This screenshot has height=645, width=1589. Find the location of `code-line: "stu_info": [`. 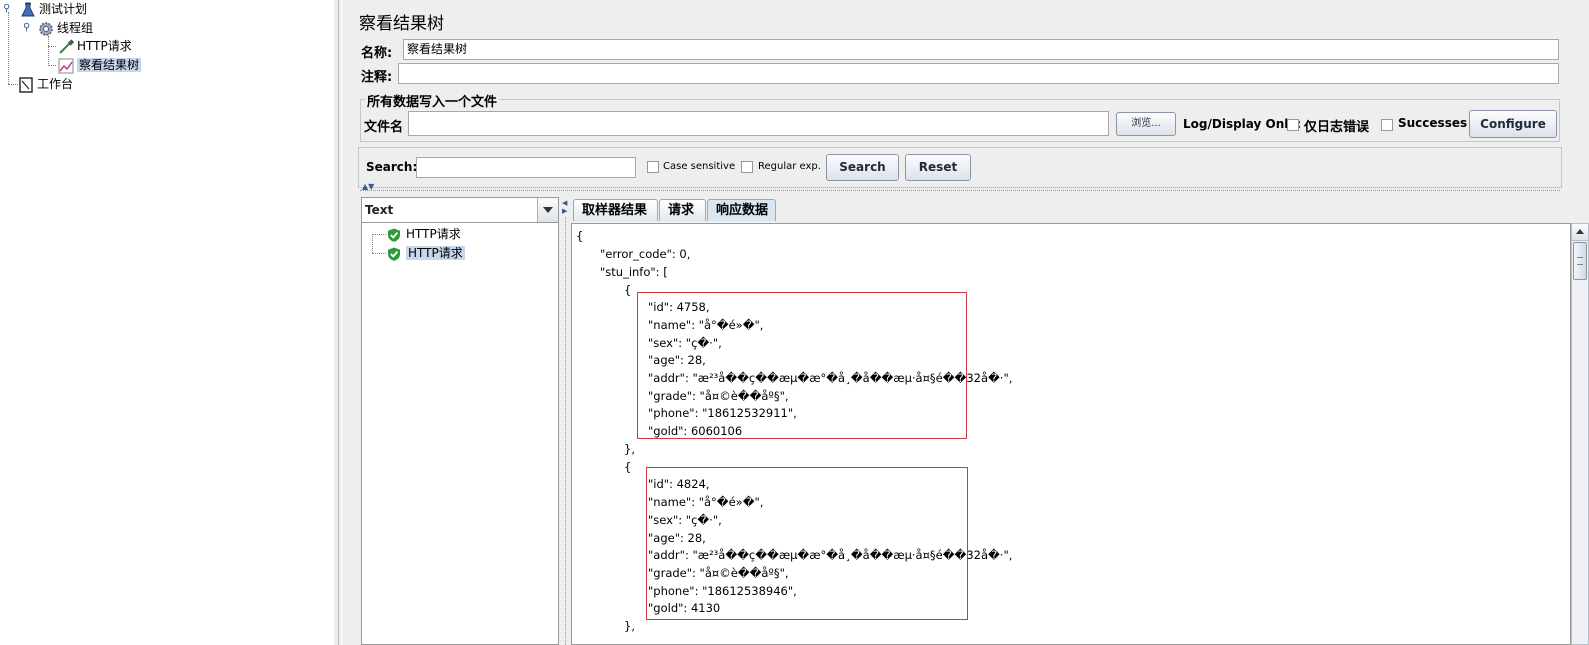

code-line: "stu_info": [ is located at coordinates (634, 272).